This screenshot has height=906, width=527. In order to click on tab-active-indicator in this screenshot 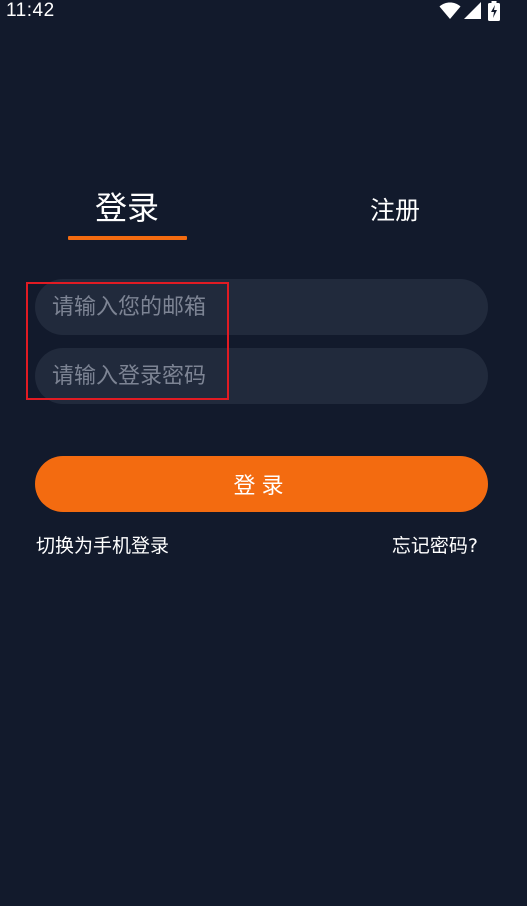, I will do `click(127, 238)`.